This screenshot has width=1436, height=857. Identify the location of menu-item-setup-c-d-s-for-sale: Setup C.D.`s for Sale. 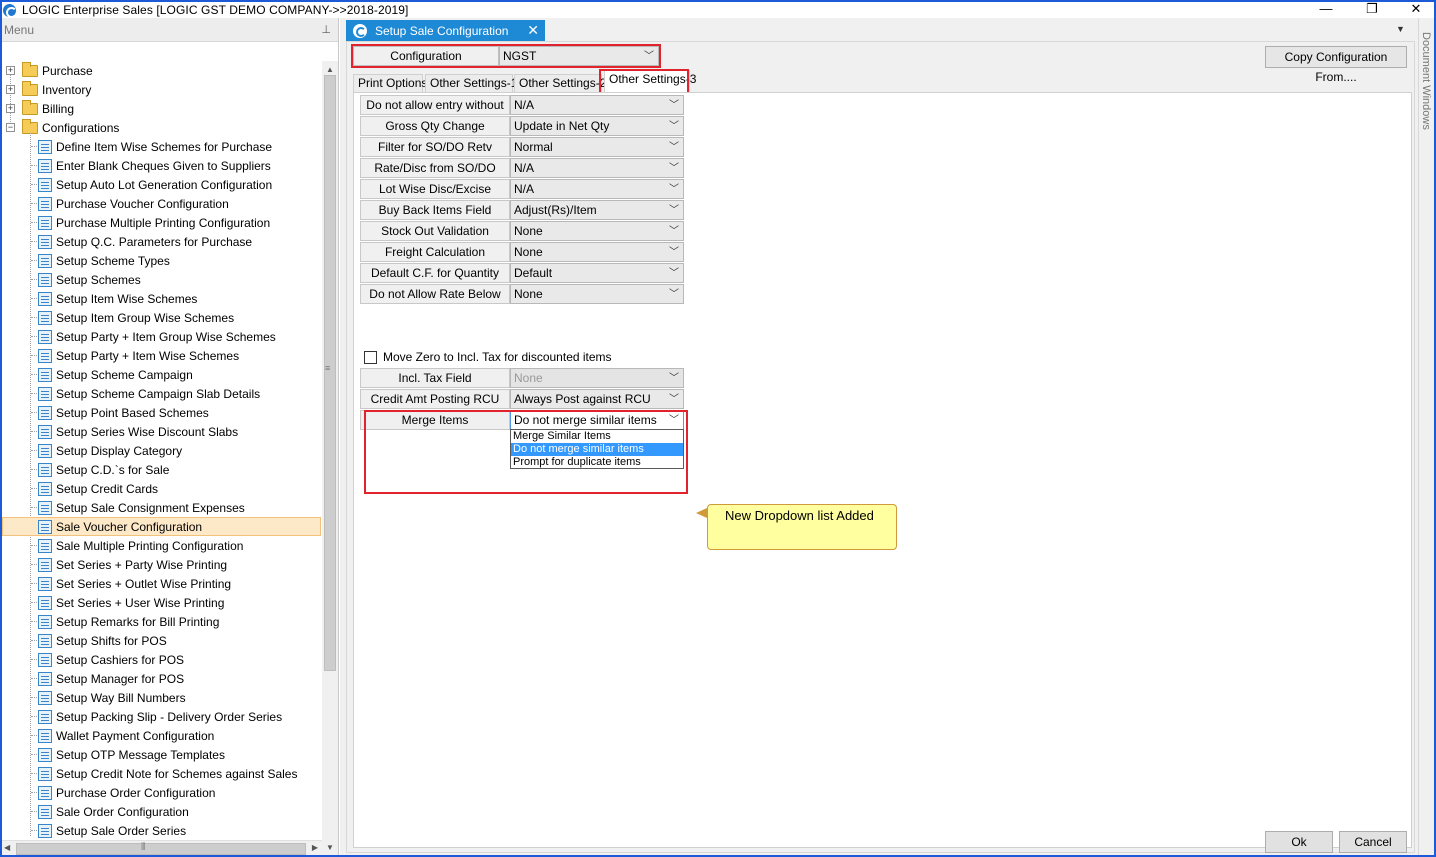
(103, 469).